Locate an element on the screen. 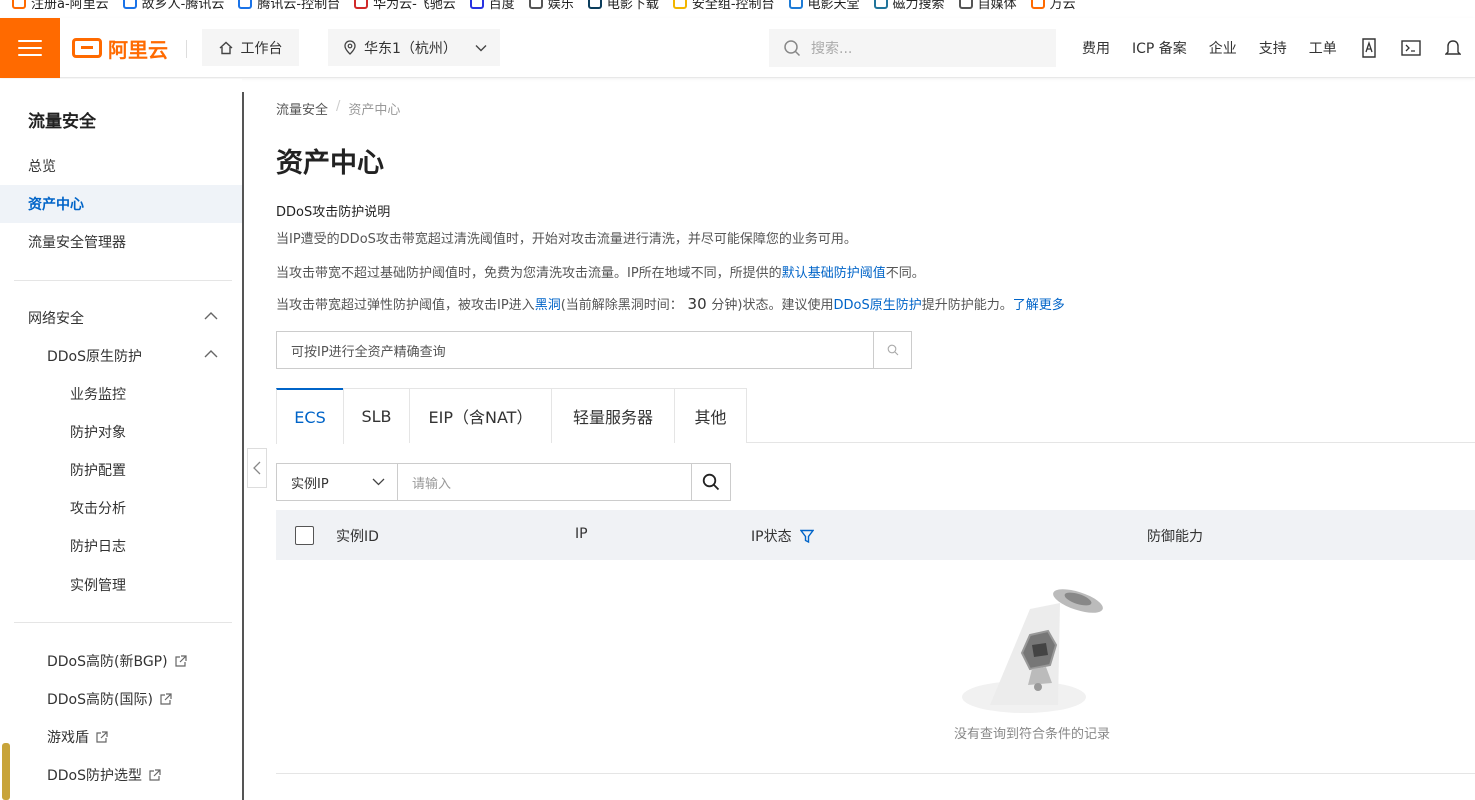  select-all-checkbox is located at coordinates (304, 535).